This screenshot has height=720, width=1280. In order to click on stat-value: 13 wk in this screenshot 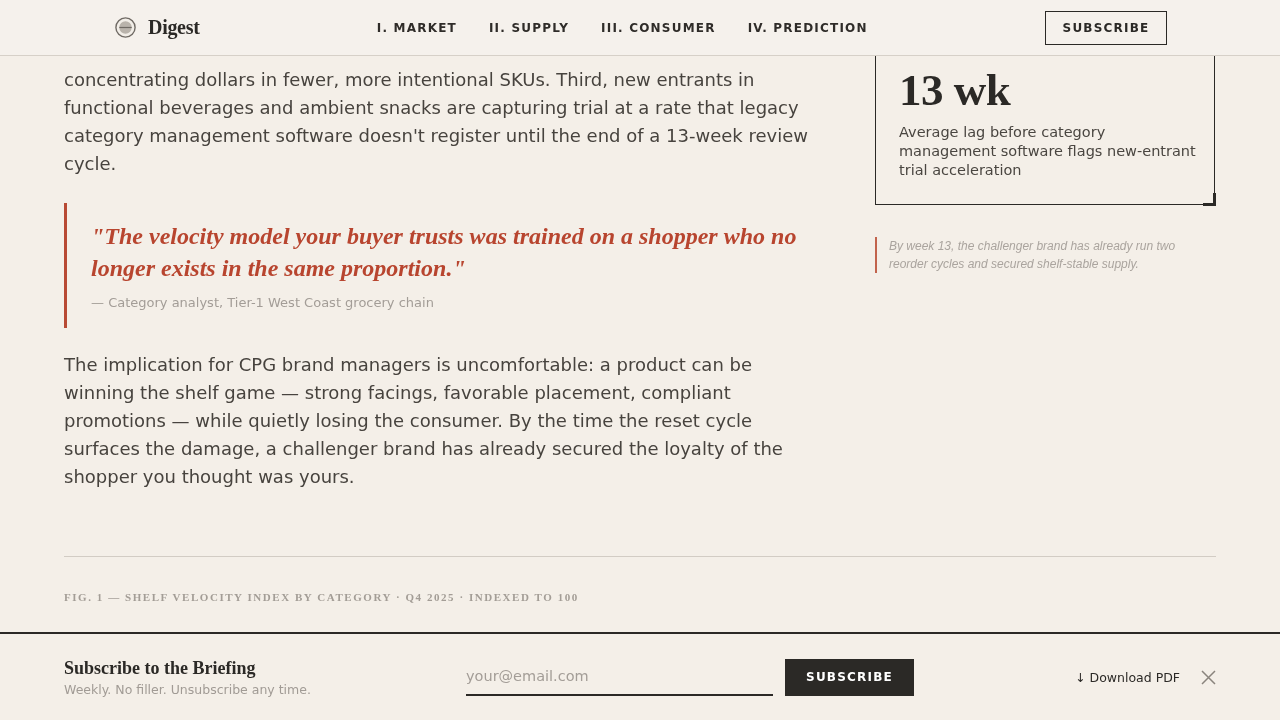, I will do `click(955, 90)`.